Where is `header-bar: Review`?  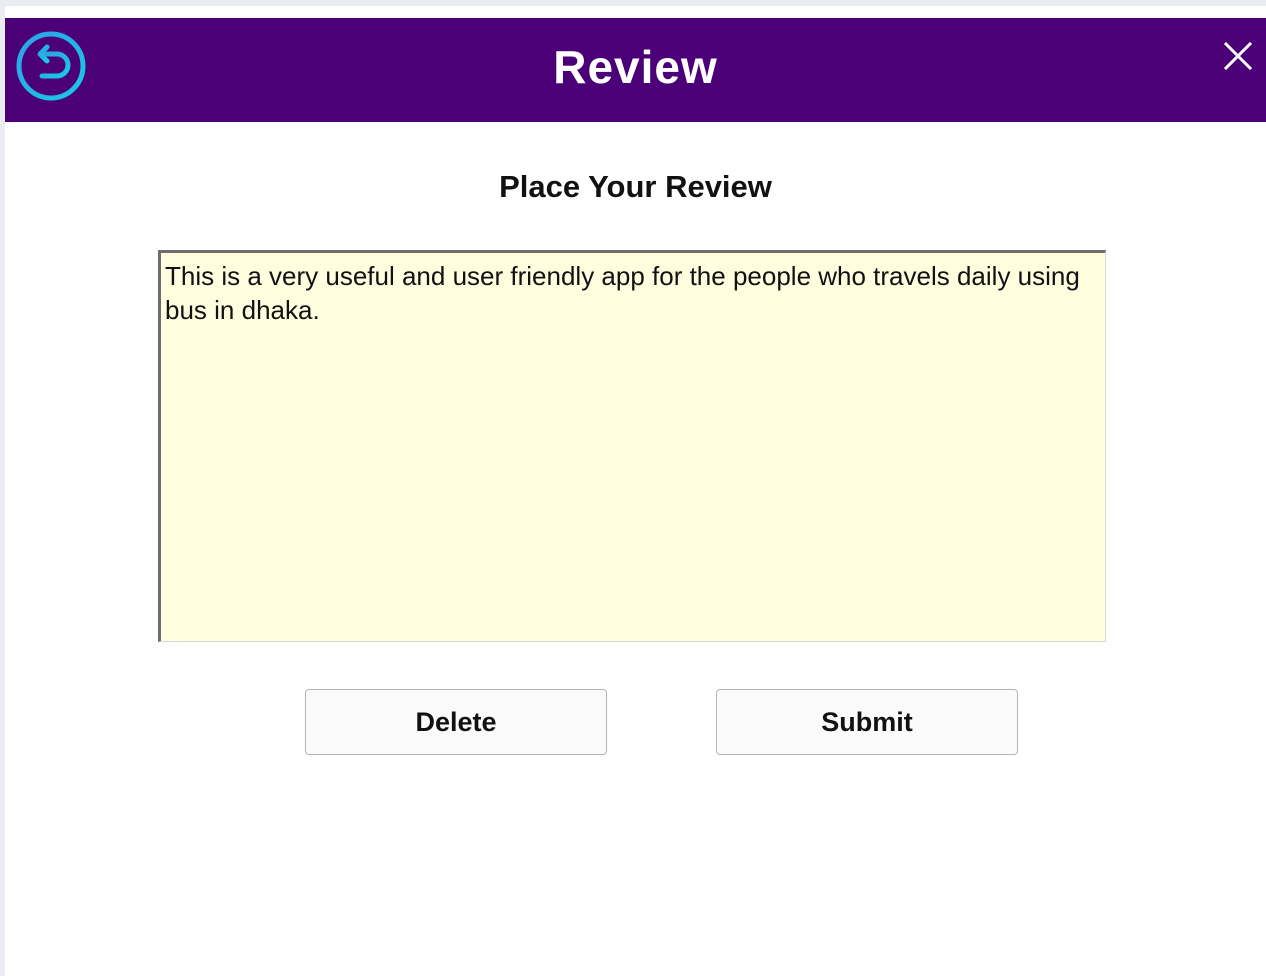
header-bar: Review is located at coordinates (635, 70).